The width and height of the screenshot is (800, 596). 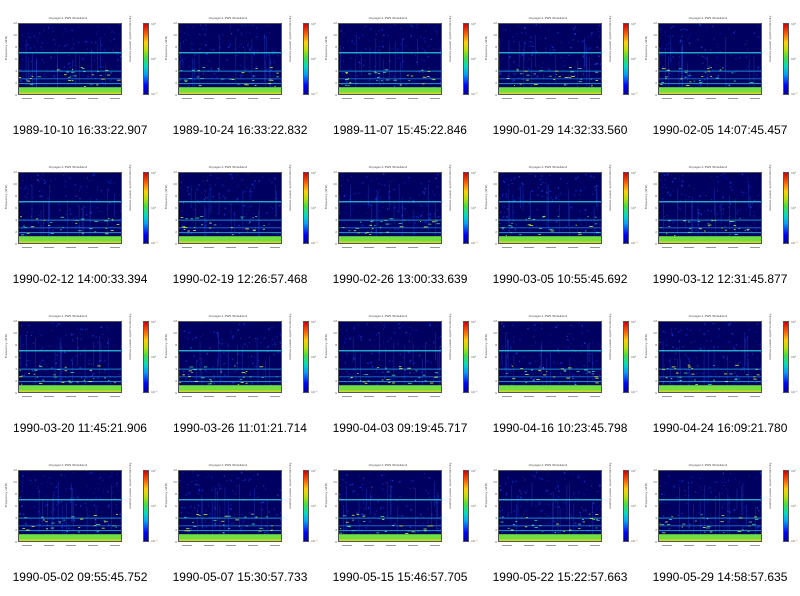 I want to click on colorbar-tick-label: 10⁰, so click(x=474, y=59).